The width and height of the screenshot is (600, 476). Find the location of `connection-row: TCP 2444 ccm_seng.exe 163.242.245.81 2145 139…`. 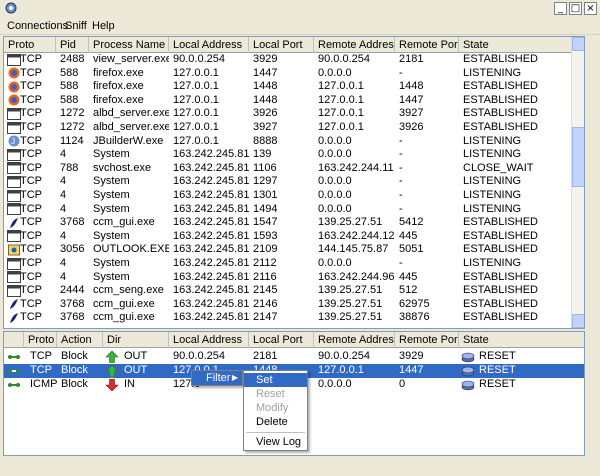

connection-row: TCP 2444 ccm_seng.exe 163.242.245.81 2145 139… is located at coordinates (294, 291).